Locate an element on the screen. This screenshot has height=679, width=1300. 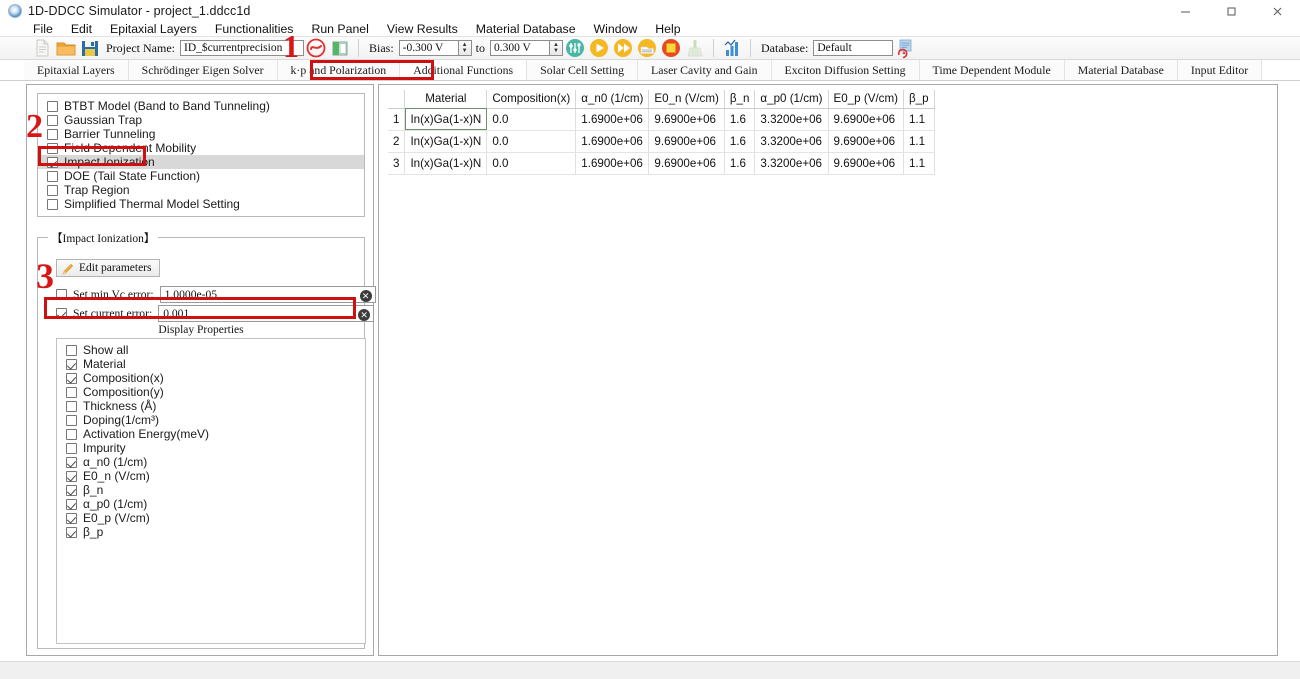
column-header-material: Material is located at coordinates (446, 99).